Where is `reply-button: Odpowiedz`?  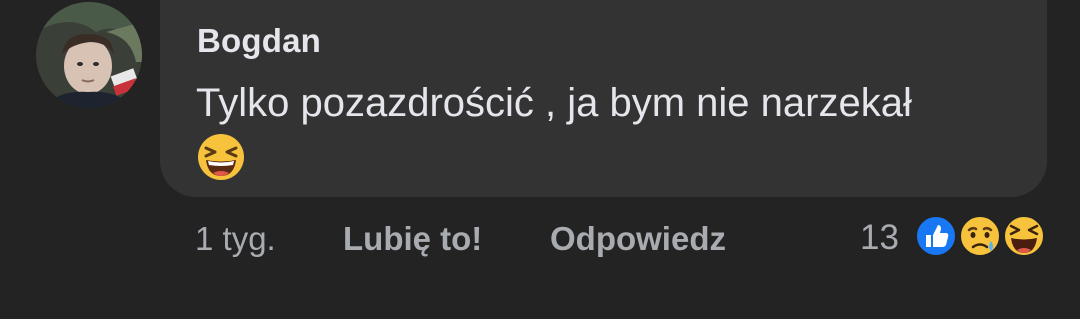
reply-button: Odpowiedz is located at coordinates (638, 239).